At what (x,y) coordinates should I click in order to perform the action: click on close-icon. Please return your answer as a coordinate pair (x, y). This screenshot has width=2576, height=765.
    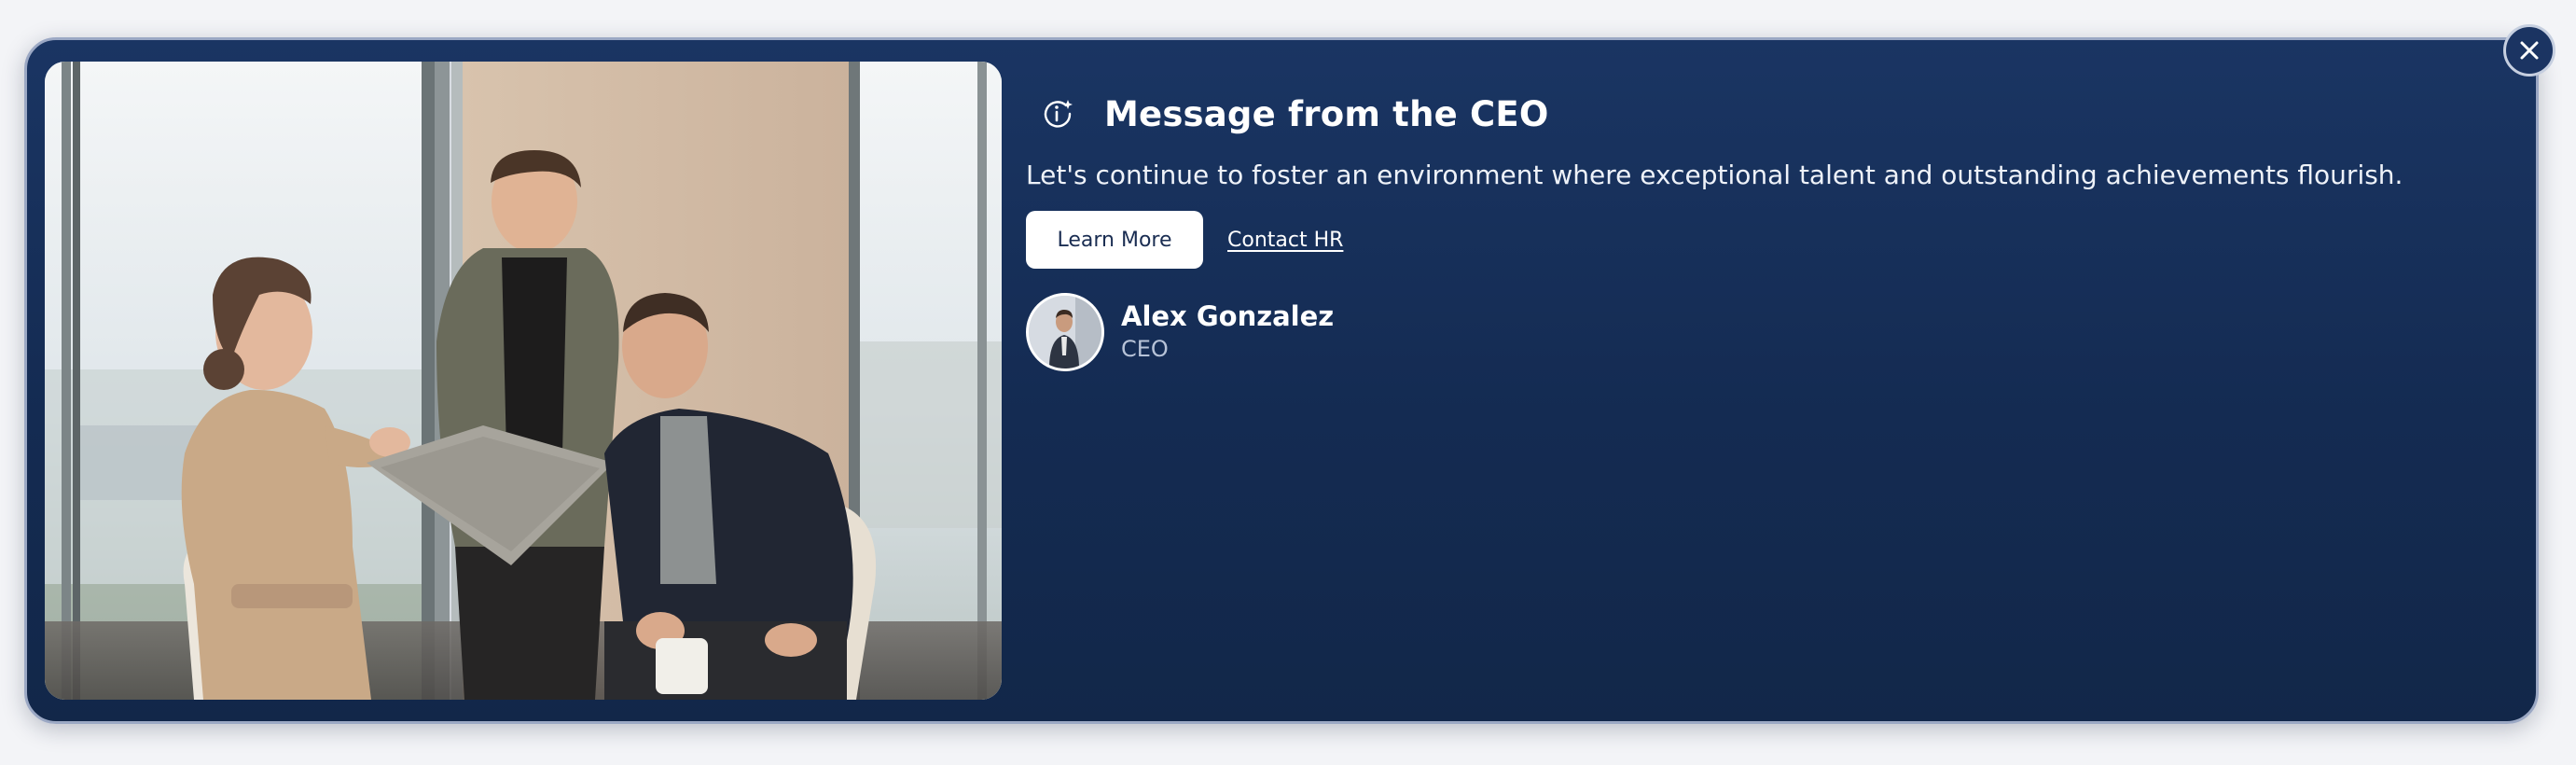
    Looking at the image, I should click on (2529, 50).